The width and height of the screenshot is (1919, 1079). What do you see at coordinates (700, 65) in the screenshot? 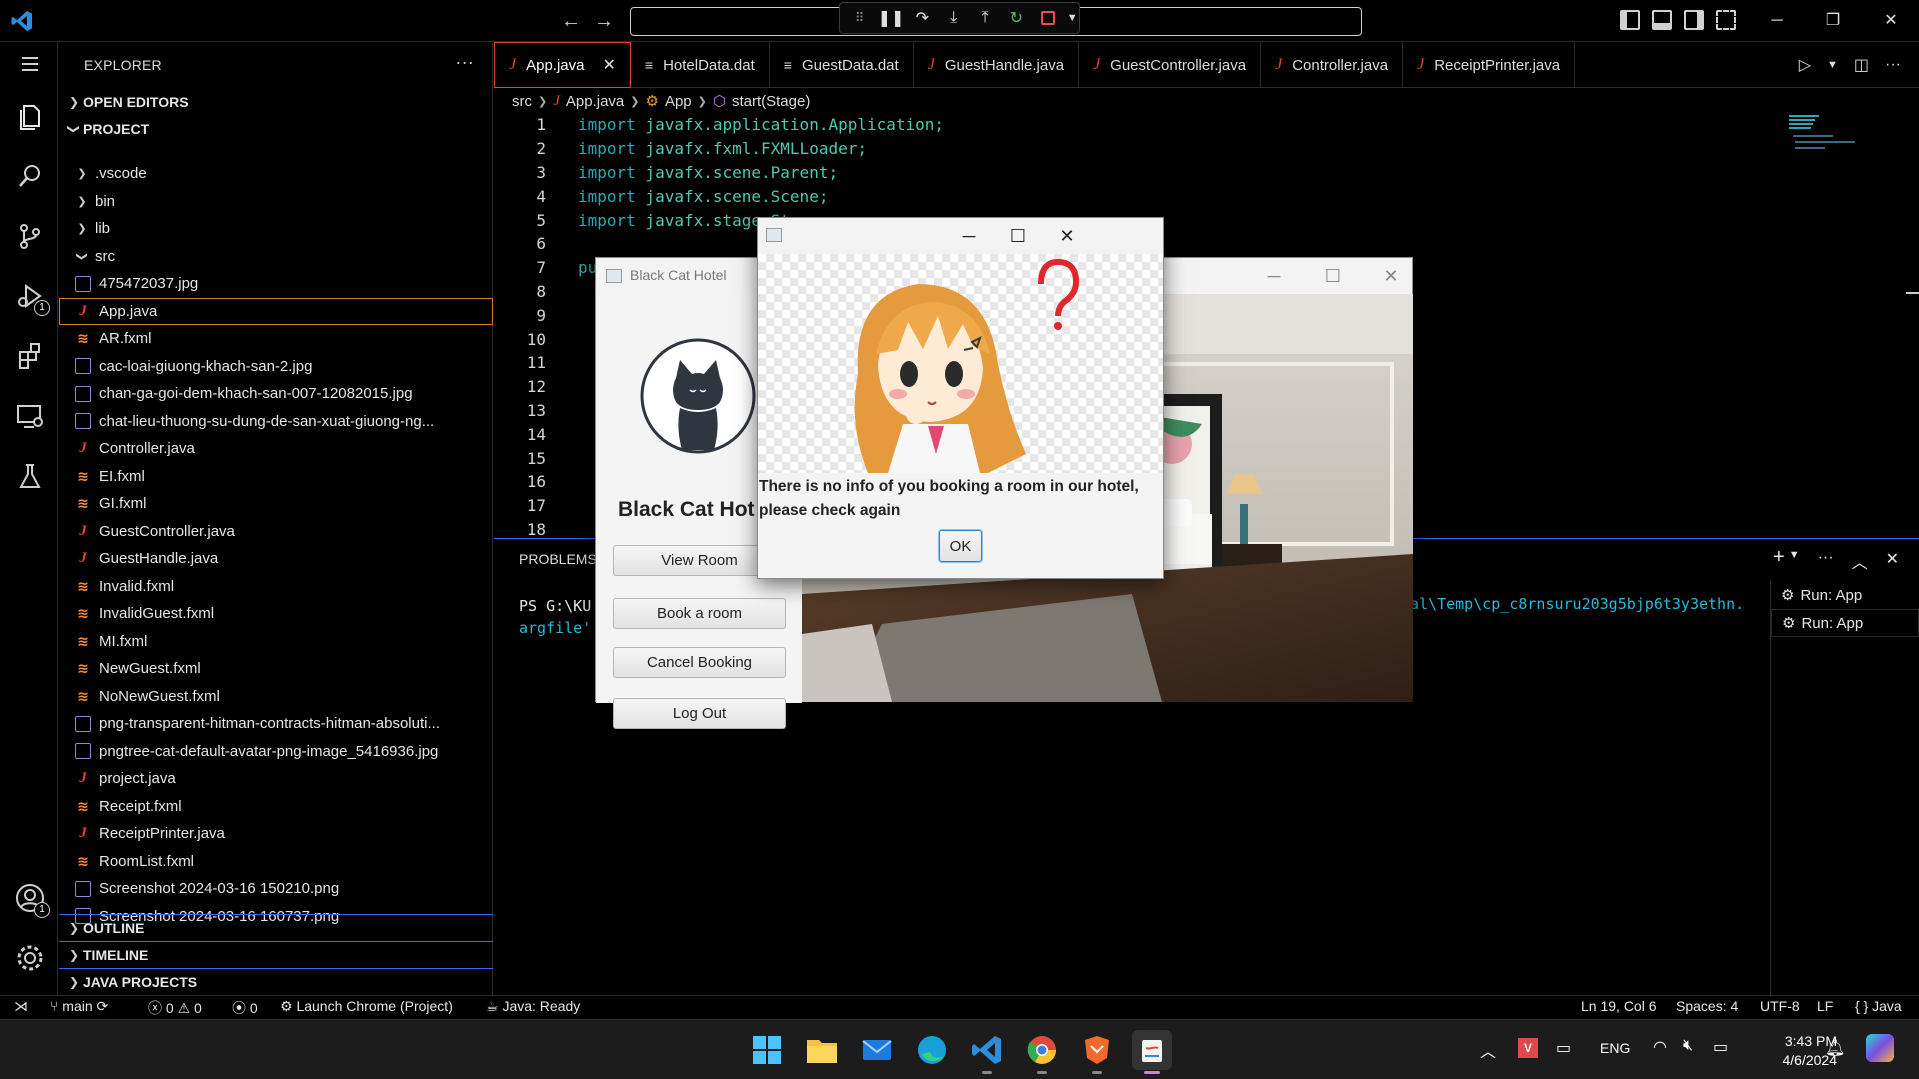
I see `tab-hoteldata-dat: ≡ HotelData.dat` at bounding box center [700, 65].